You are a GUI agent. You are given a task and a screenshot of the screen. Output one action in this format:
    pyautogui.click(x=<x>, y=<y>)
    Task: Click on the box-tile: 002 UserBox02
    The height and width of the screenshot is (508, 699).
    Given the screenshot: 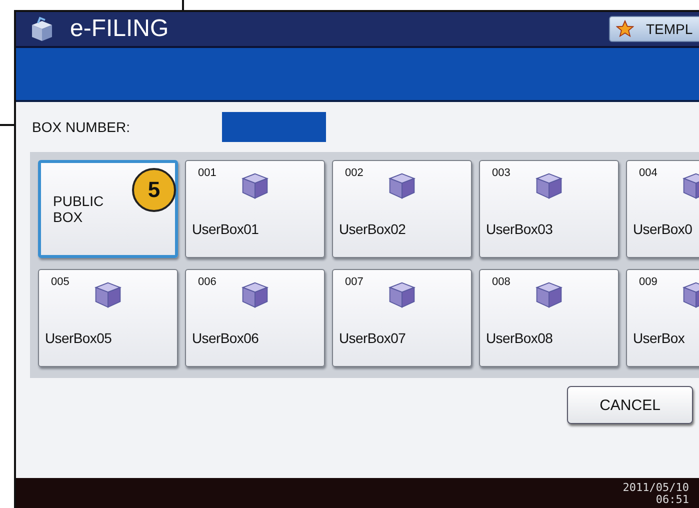 What is the action you would take?
    pyautogui.click(x=402, y=209)
    